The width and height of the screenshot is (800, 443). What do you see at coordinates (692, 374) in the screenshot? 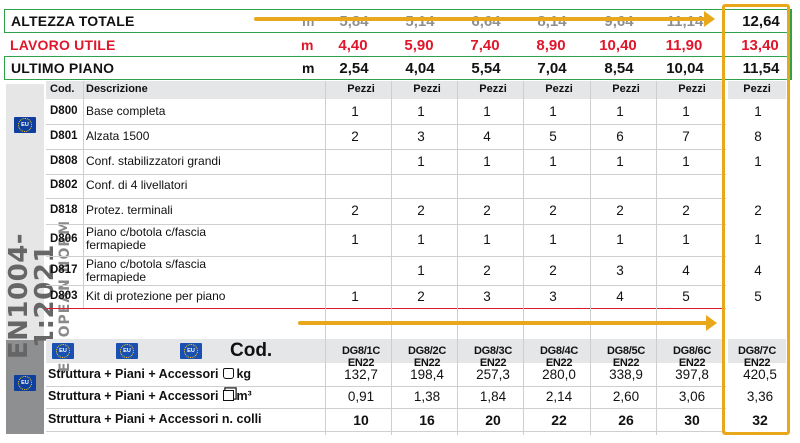
I see `totals-value: 397,8` at bounding box center [692, 374].